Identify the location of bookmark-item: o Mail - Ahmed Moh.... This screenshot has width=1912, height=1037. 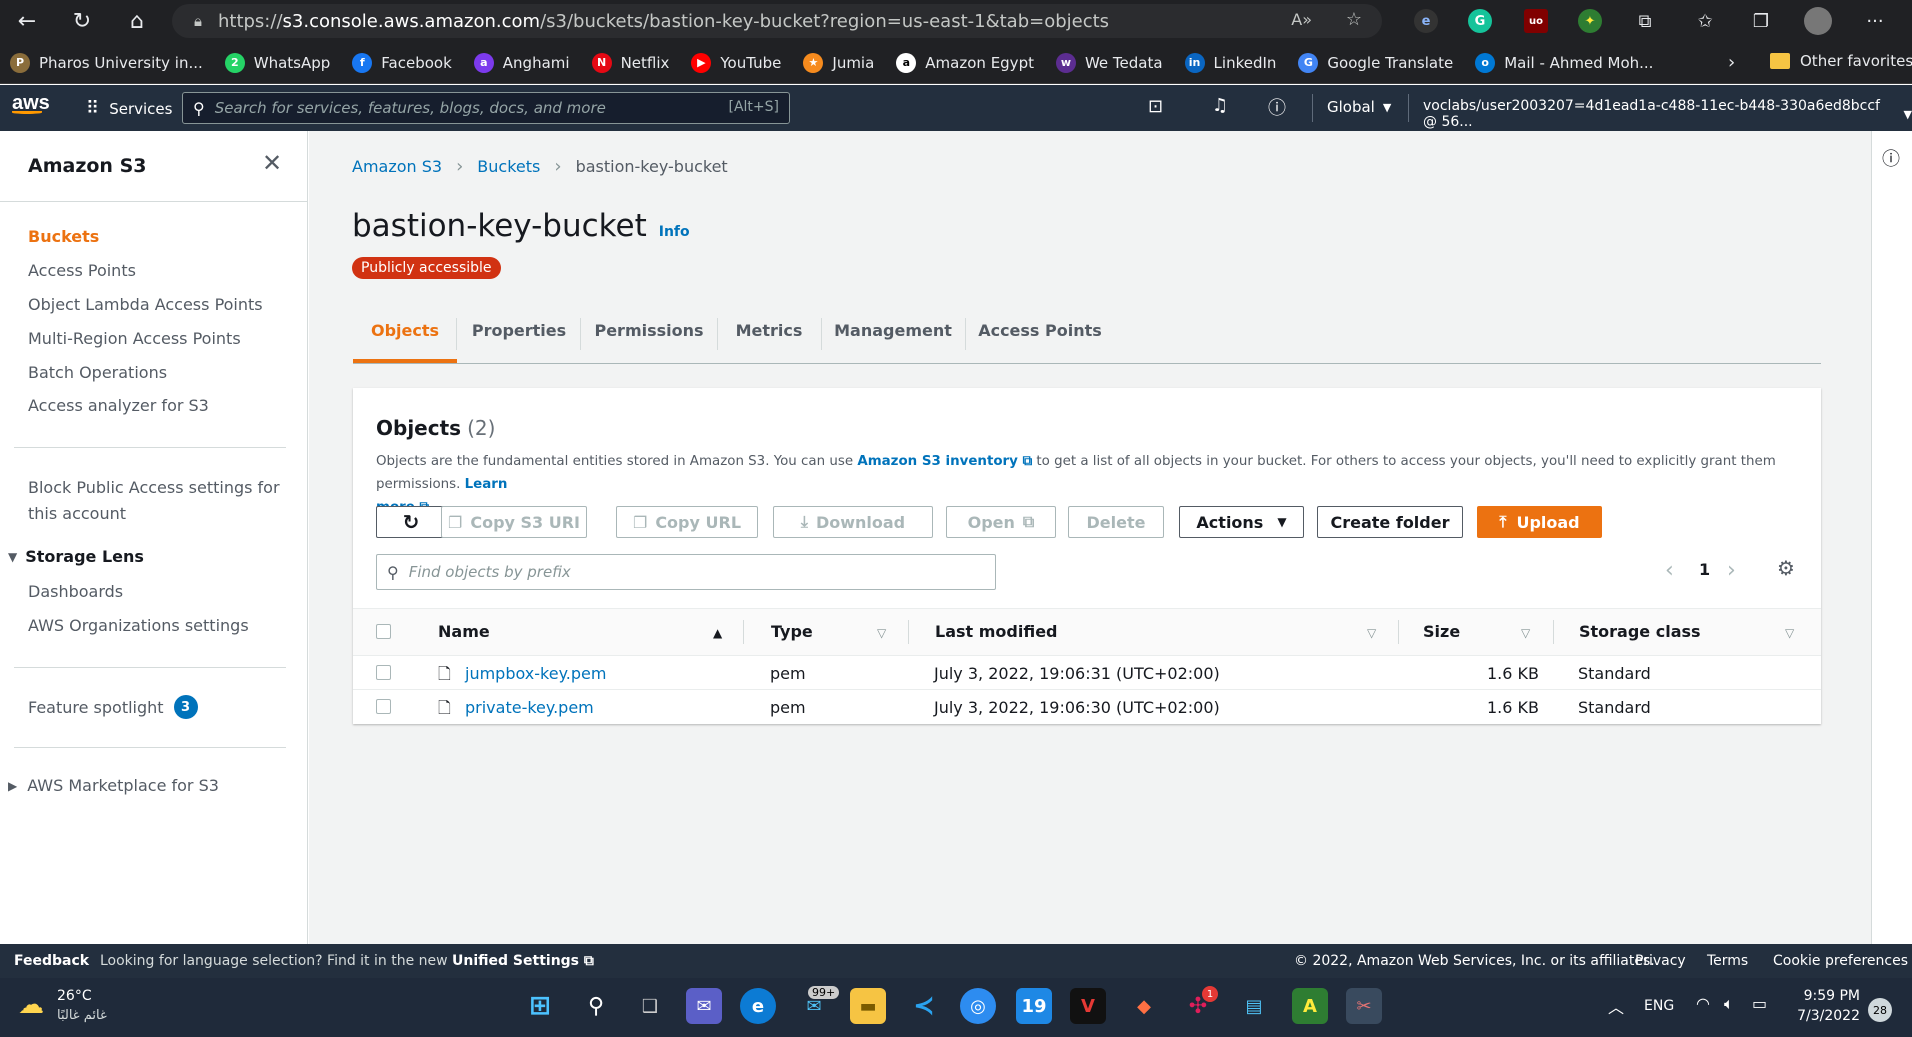
(1564, 62).